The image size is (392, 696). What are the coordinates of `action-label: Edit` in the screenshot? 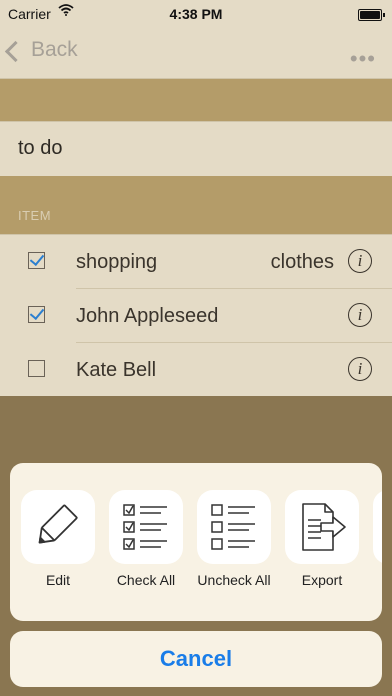 It's located at (58, 580).